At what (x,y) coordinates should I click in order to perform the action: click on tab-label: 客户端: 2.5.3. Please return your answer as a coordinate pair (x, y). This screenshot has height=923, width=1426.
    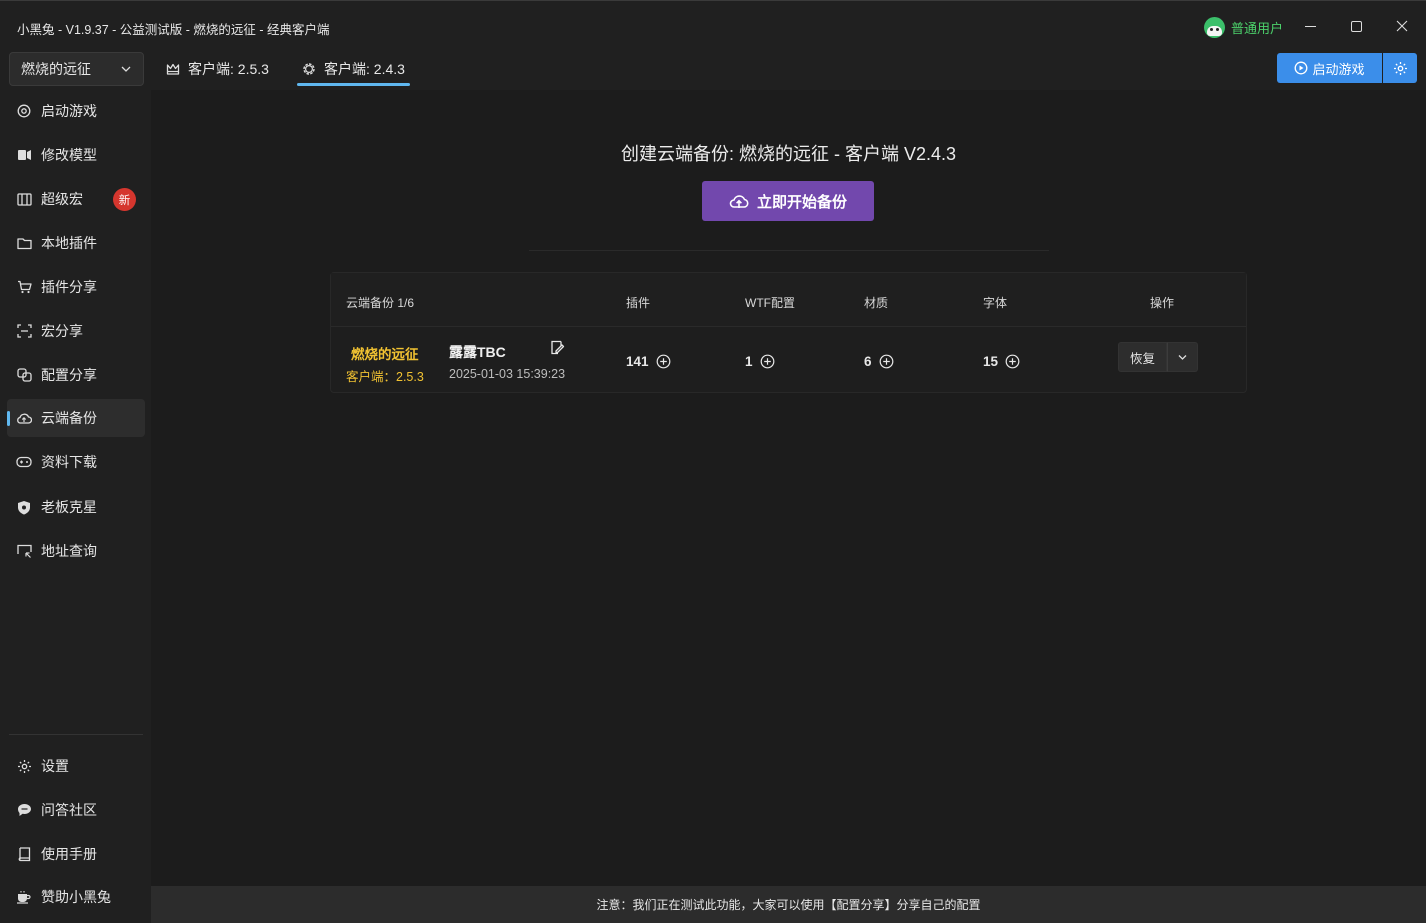
    Looking at the image, I should click on (228, 69).